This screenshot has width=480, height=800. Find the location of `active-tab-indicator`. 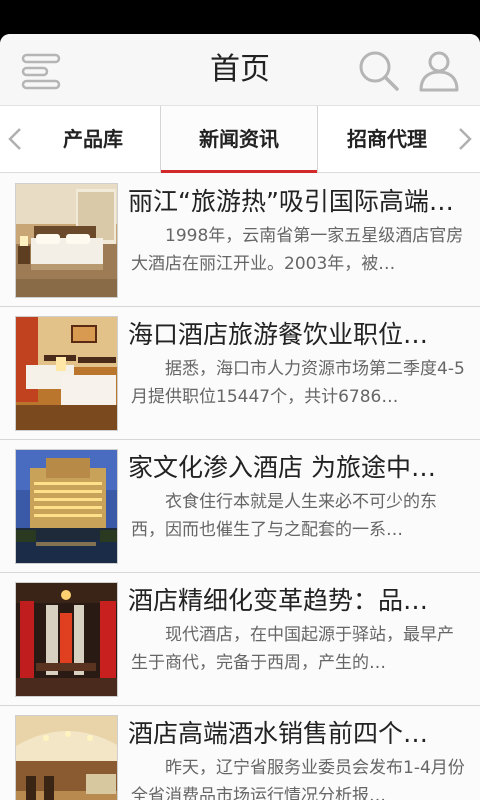

active-tab-indicator is located at coordinates (239, 171).